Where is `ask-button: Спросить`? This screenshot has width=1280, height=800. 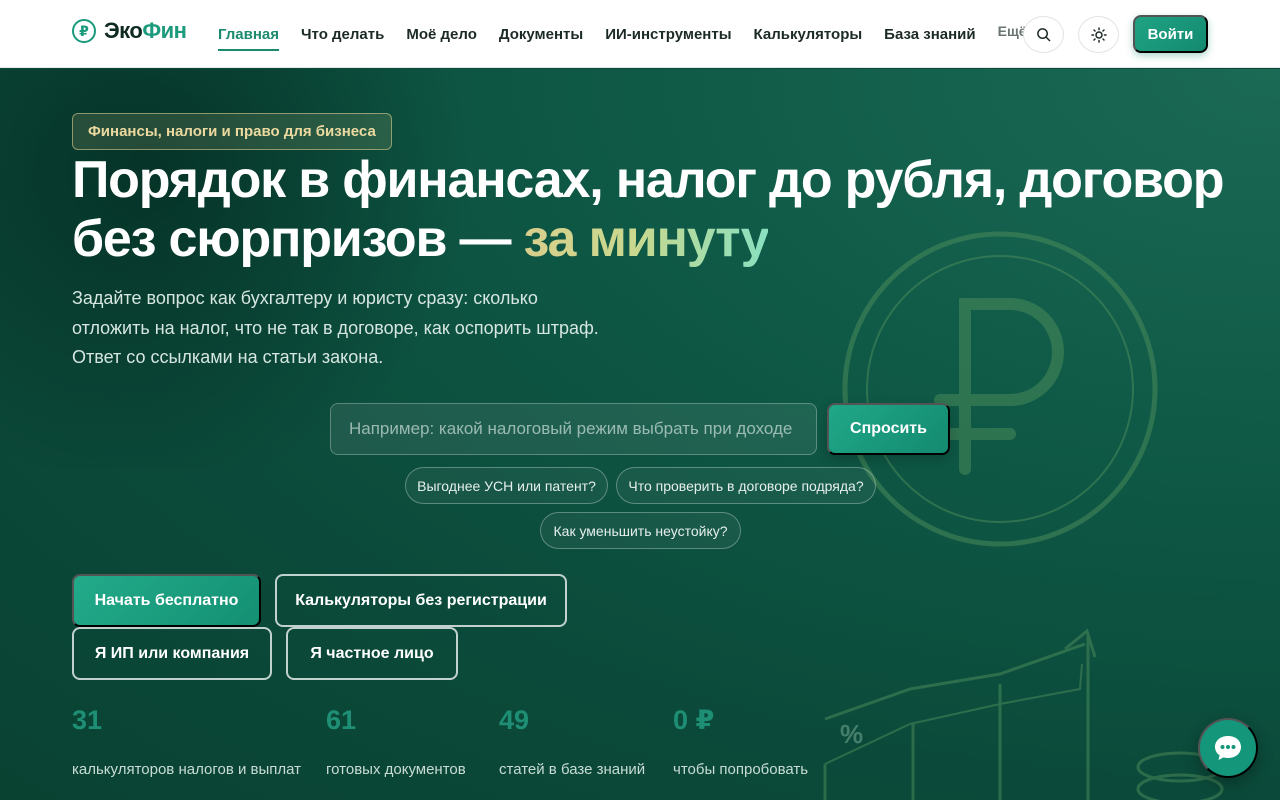 ask-button: Спросить is located at coordinates (888, 429).